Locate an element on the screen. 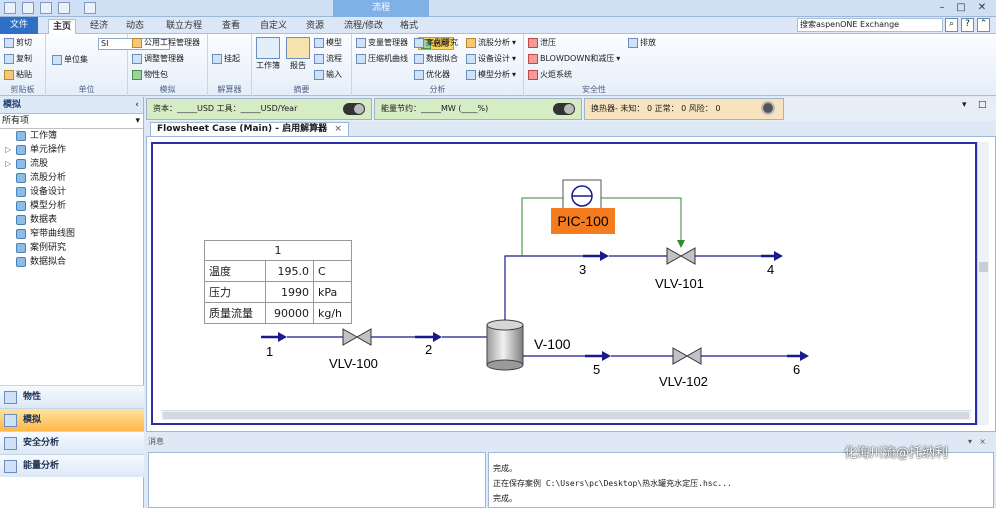 The image size is (996, 508). search-input: 搜索aspenONE Exchange is located at coordinates (870, 25).